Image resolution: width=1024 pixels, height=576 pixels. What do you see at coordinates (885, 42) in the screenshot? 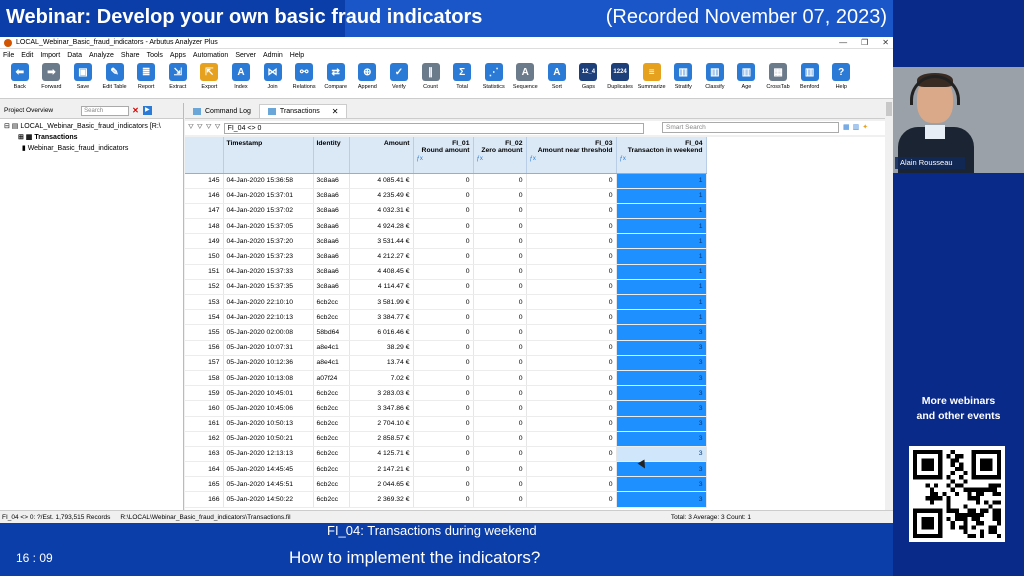
I see `close-button: ✕` at bounding box center [885, 42].